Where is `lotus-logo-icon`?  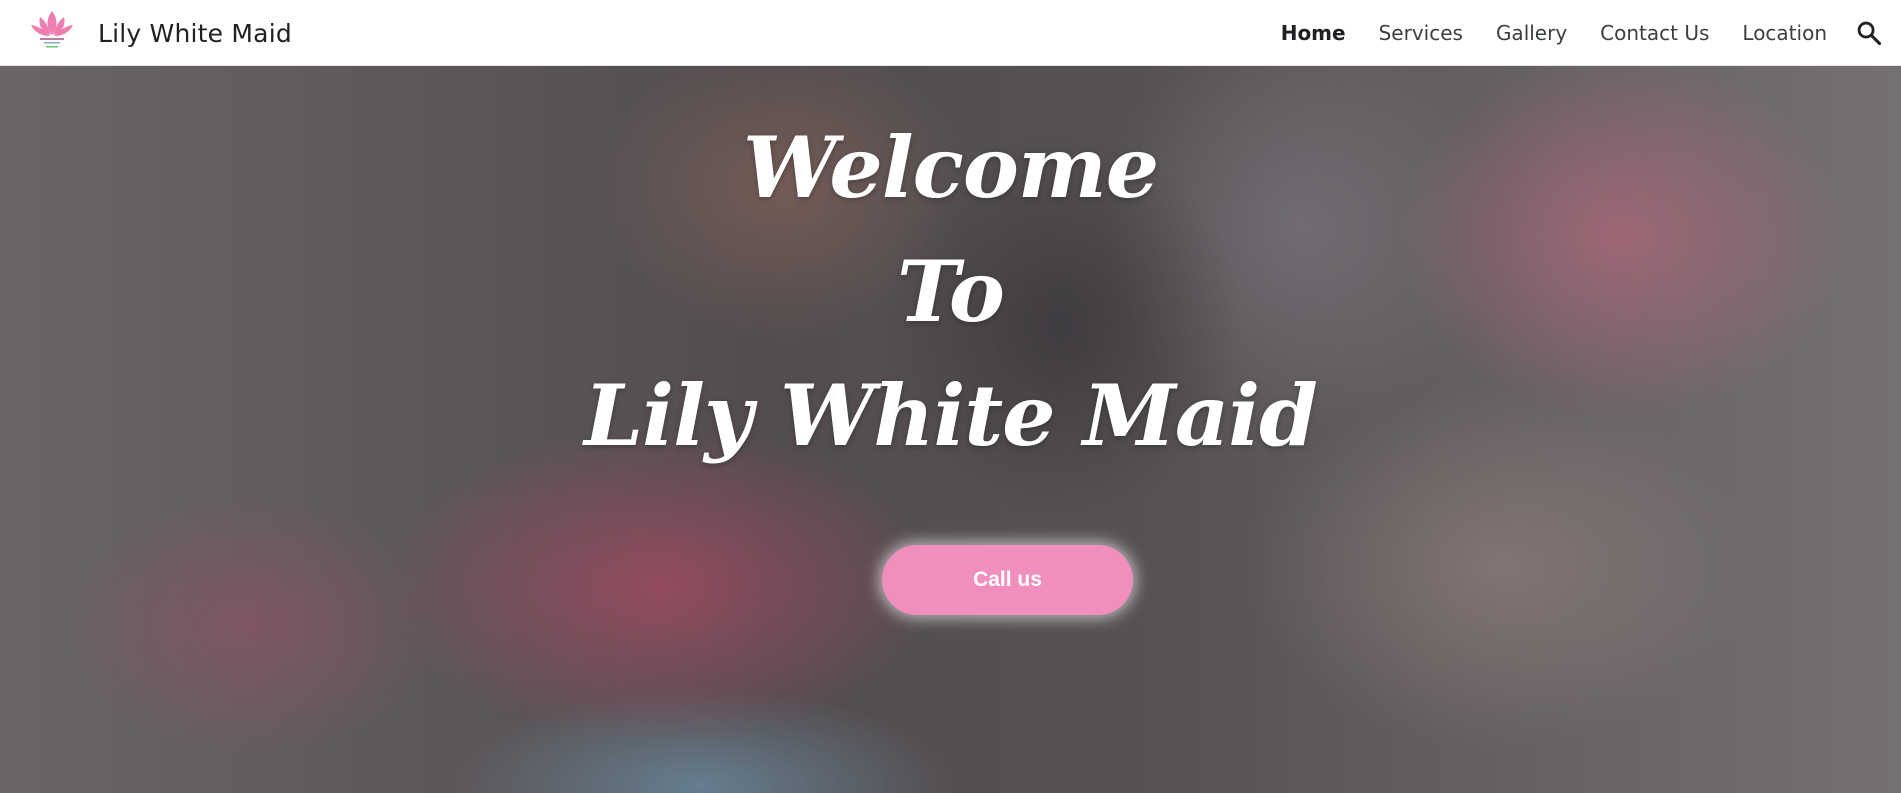 lotus-logo-icon is located at coordinates (52, 33).